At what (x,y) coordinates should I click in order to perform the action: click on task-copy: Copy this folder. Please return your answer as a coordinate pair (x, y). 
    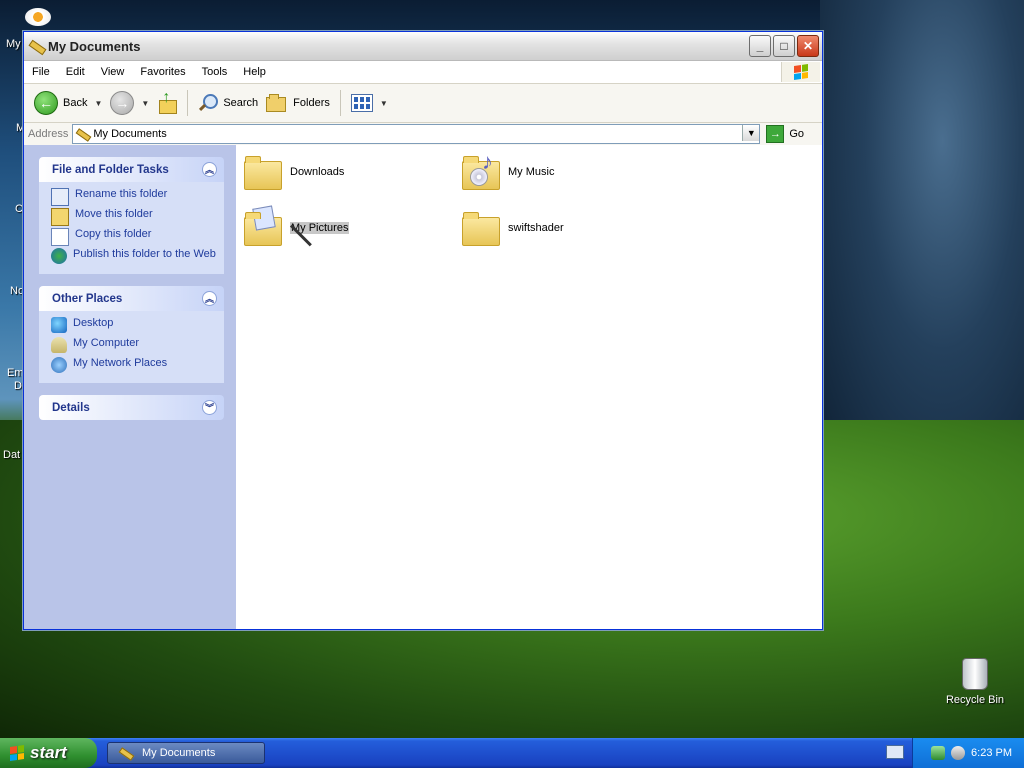
    Looking at the image, I should click on (137, 238).